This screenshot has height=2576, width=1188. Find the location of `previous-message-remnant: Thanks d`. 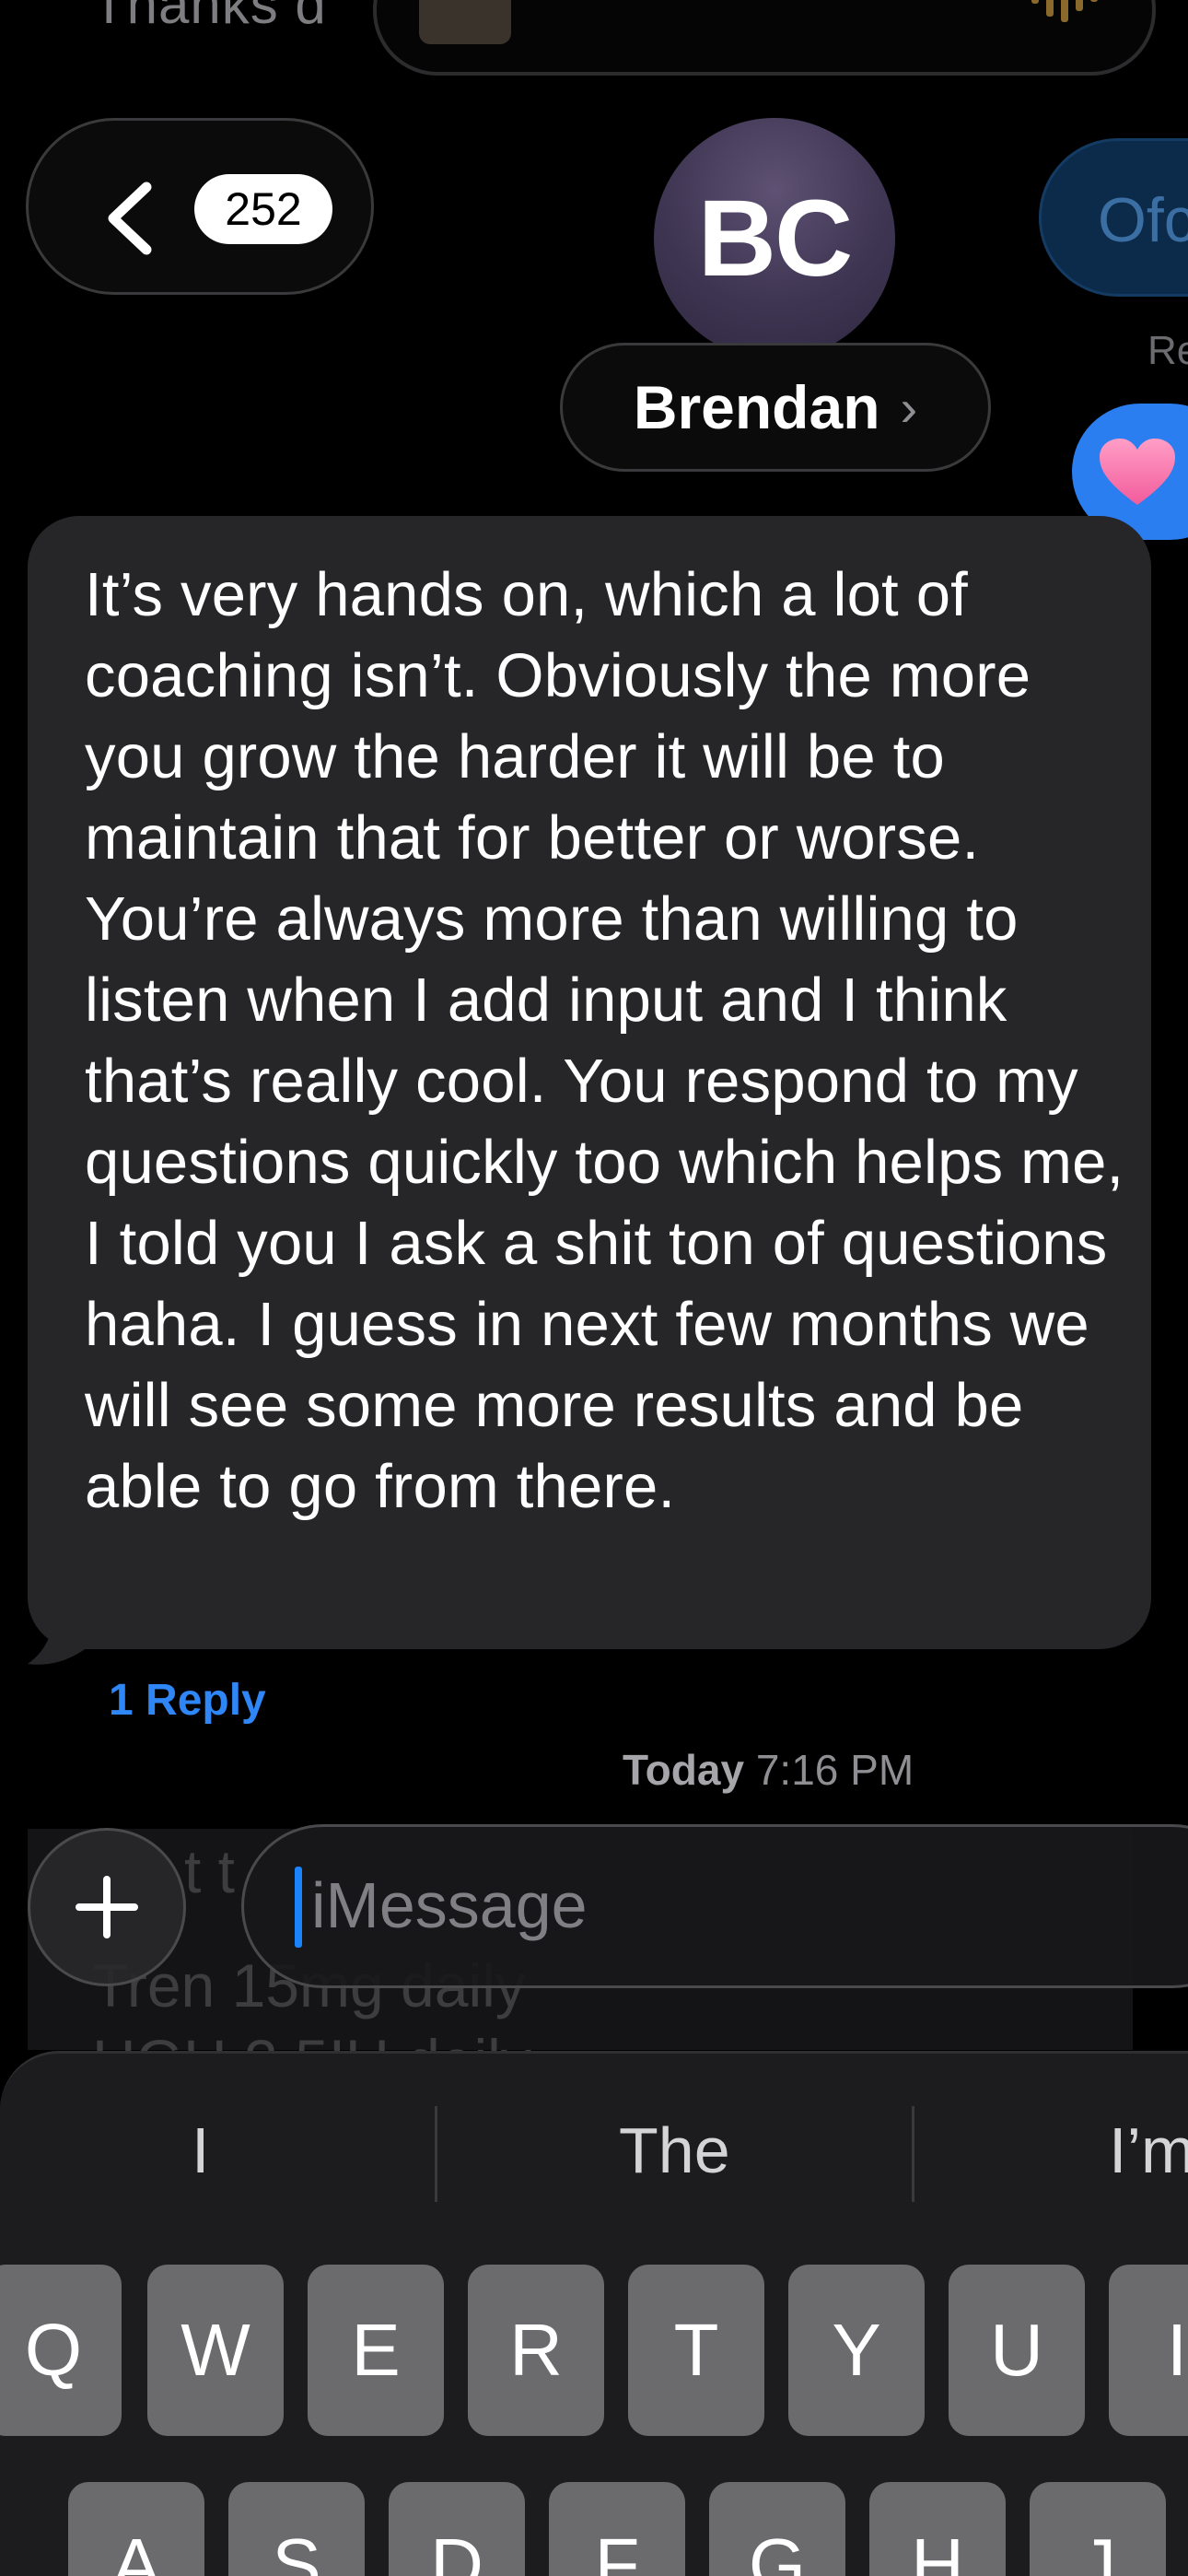

previous-message-remnant: Thanks d is located at coordinates (209, 17).